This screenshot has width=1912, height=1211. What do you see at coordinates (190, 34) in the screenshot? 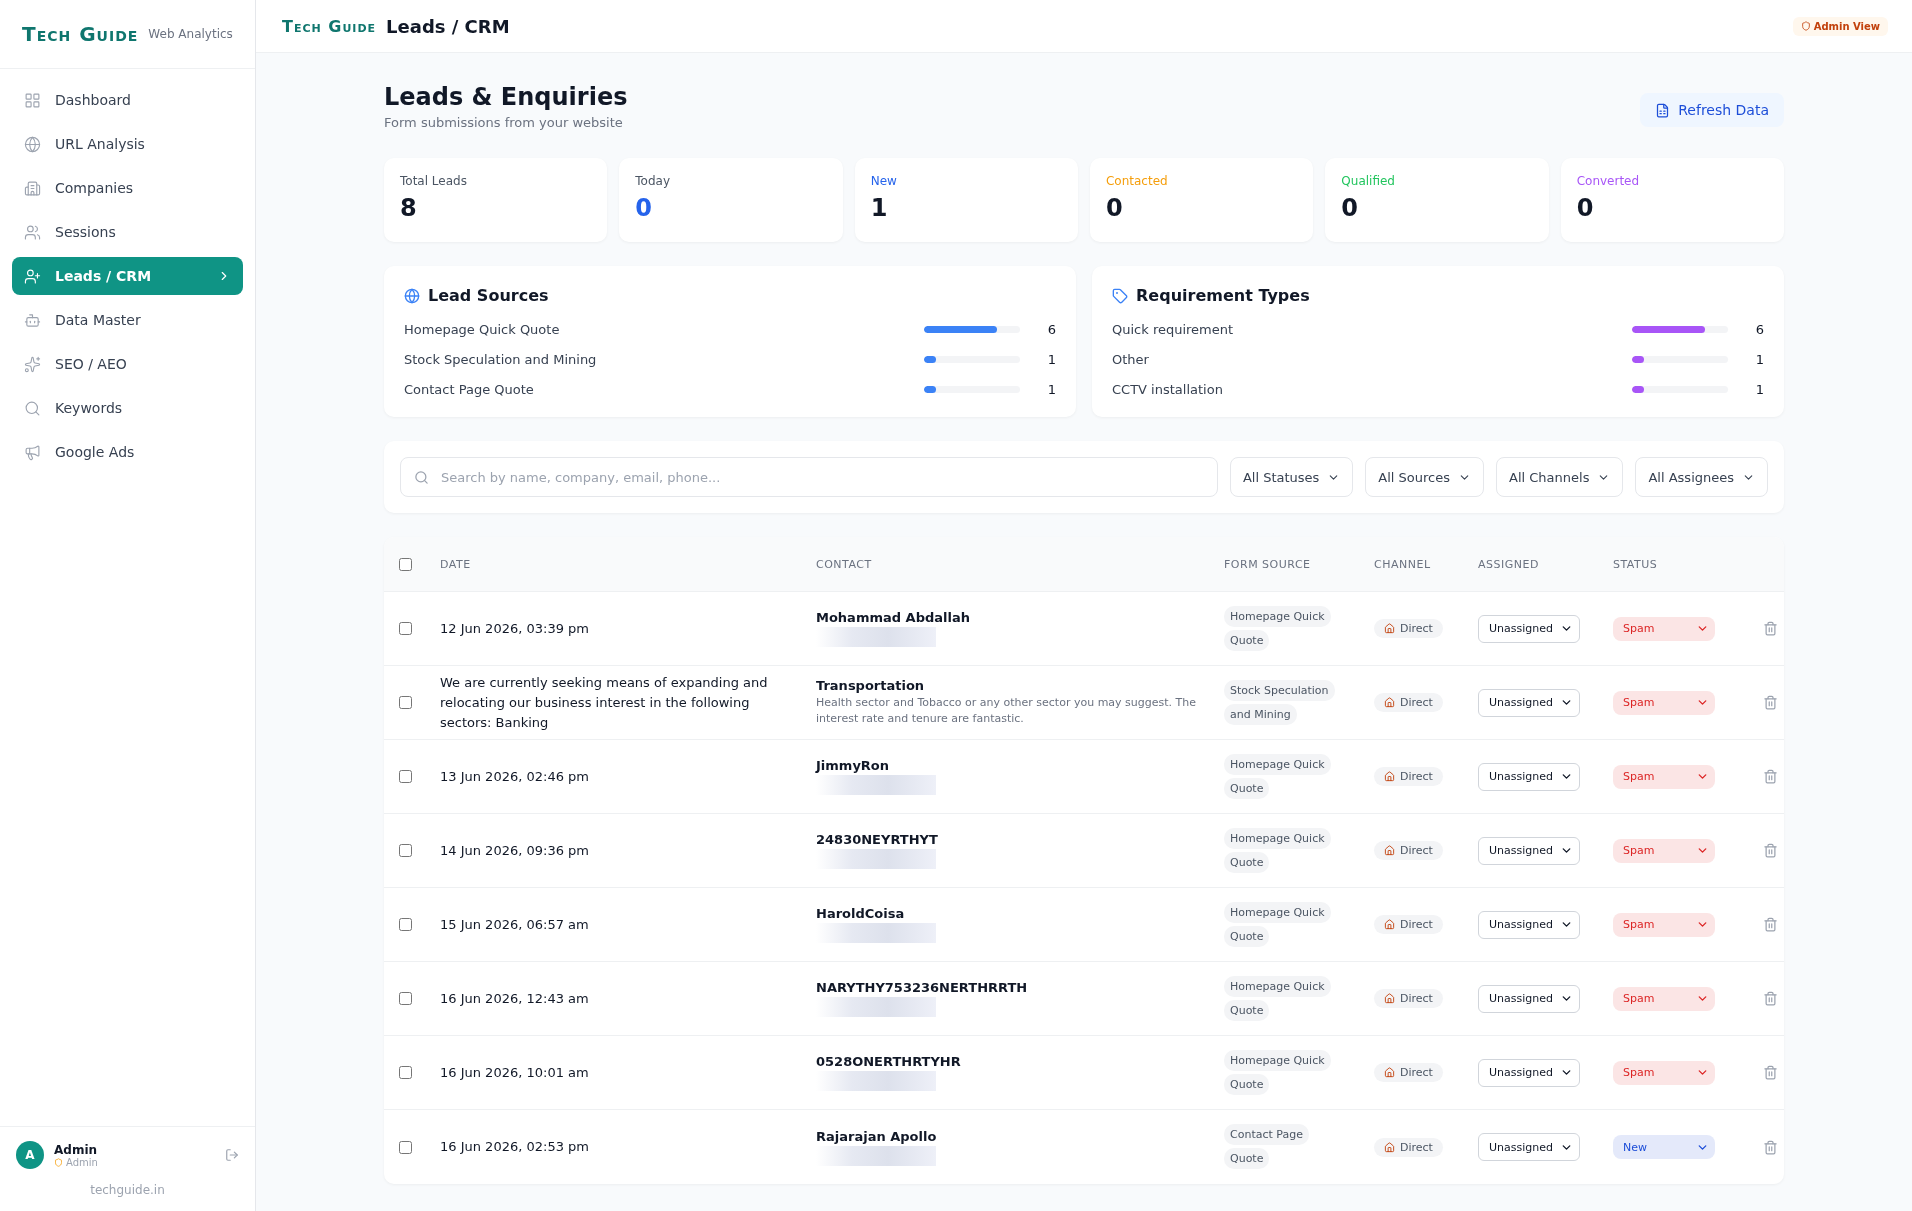
I see `tagline: Web Analytics` at bounding box center [190, 34].